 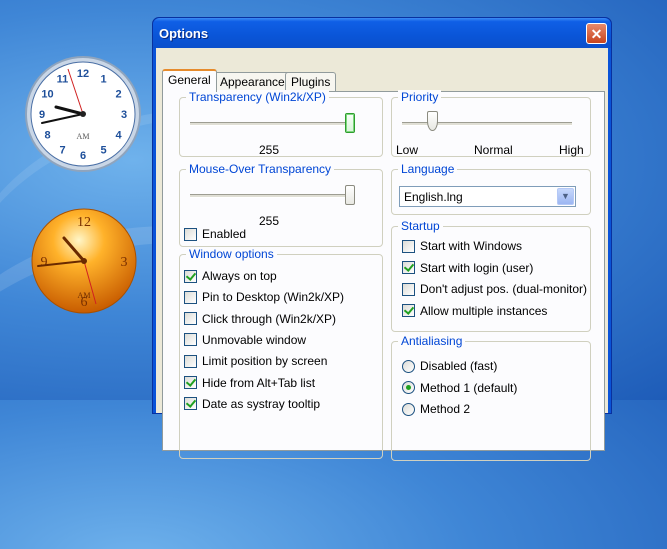 What do you see at coordinates (432, 341) in the screenshot?
I see `group-title: Antialiasing` at bounding box center [432, 341].